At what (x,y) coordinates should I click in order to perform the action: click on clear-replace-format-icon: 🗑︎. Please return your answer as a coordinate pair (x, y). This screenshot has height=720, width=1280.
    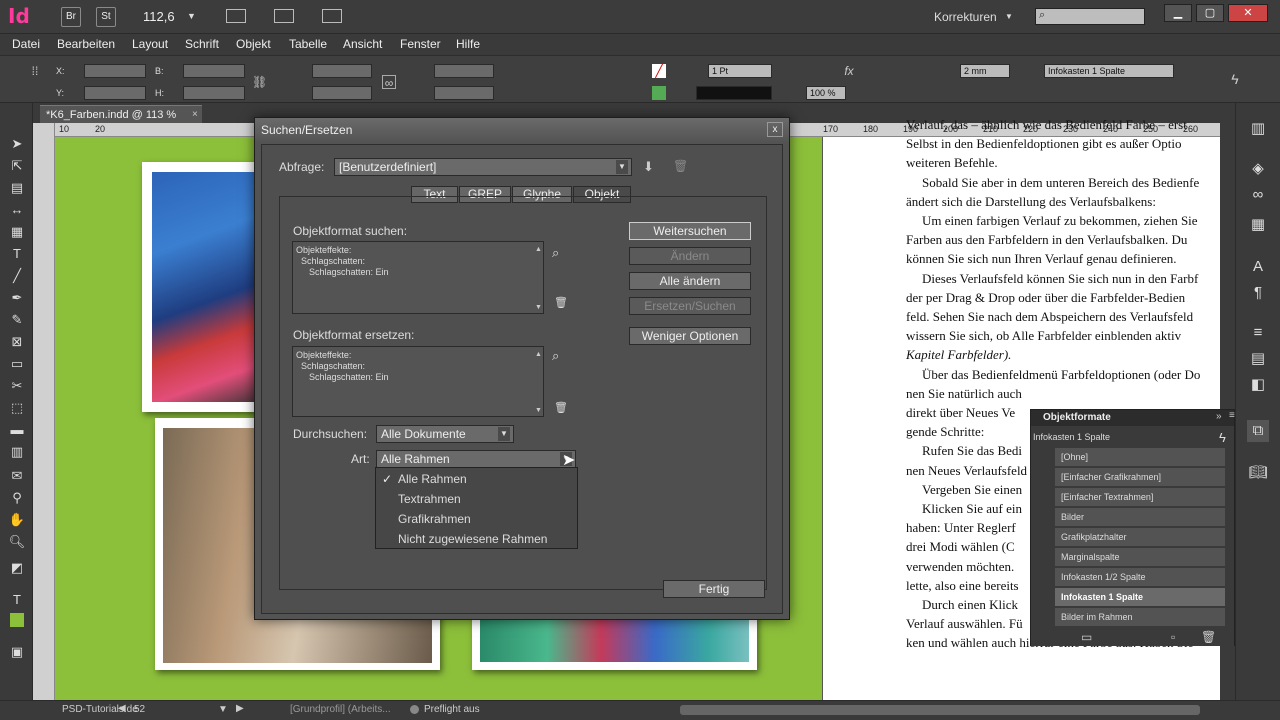
    Looking at the image, I should click on (561, 407).